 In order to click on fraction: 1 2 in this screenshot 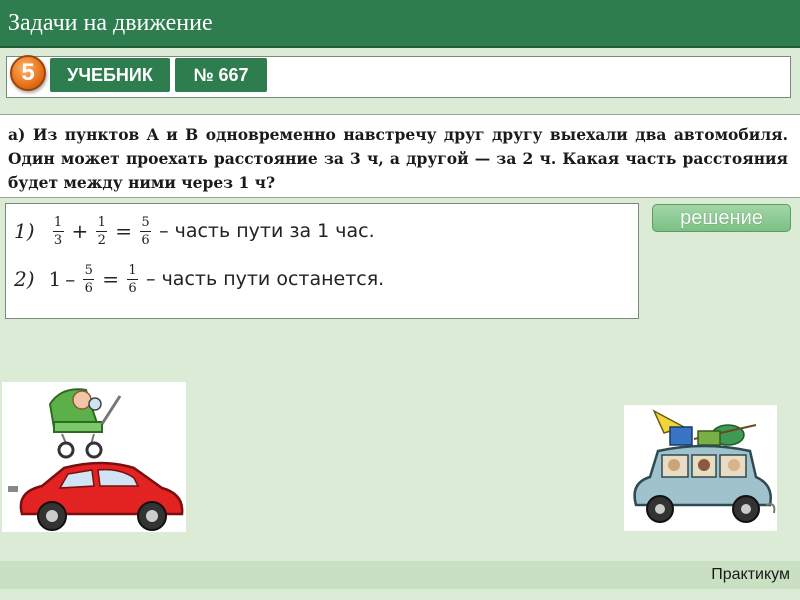, I will do `click(102, 231)`.